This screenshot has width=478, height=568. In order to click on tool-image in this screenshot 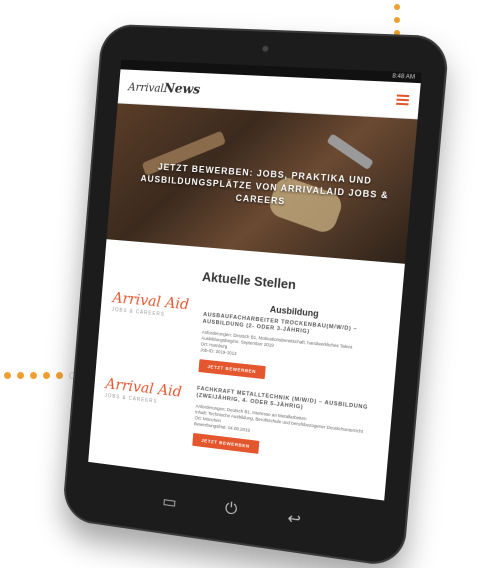, I will do `click(350, 152)`.